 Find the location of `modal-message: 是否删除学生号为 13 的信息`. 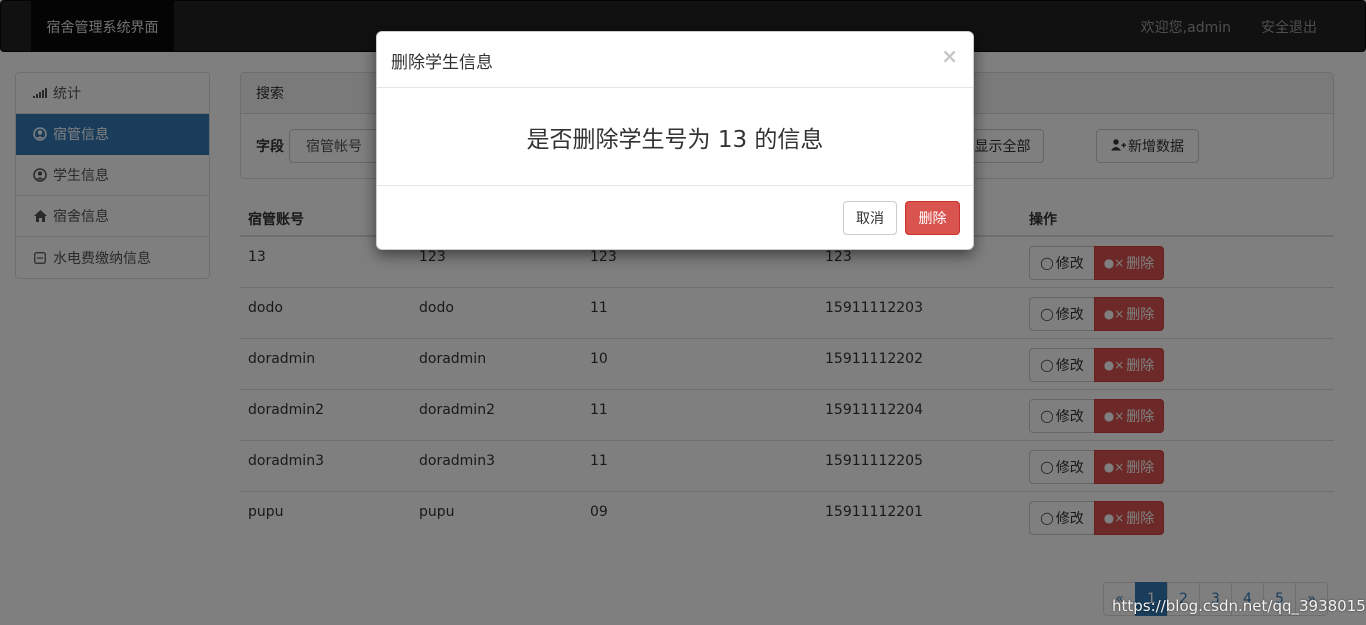

modal-message: 是否删除学生号为 13 的信息 is located at coordinates (675, 139).